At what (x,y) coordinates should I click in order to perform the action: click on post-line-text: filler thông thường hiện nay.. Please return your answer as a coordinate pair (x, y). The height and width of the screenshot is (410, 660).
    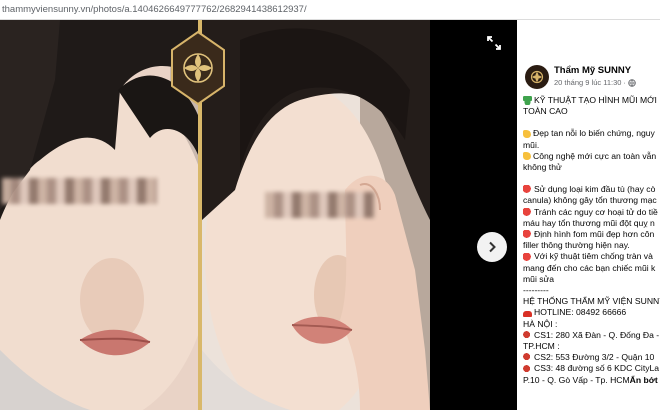
    Looking at the image, I should click on (576, 245).